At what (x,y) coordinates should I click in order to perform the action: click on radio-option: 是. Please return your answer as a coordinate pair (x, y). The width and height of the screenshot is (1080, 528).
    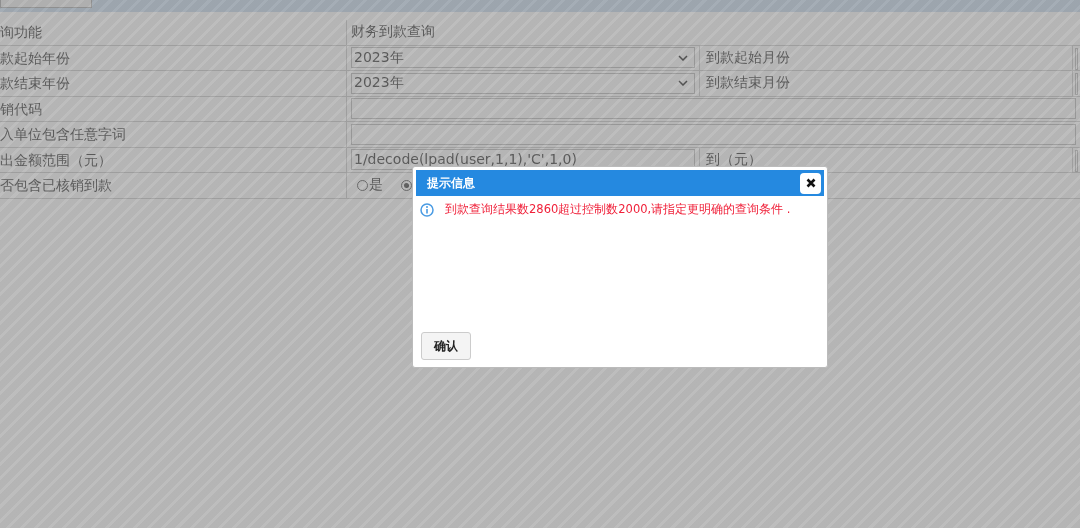
    Looking at the image, I should click on (370, 185).